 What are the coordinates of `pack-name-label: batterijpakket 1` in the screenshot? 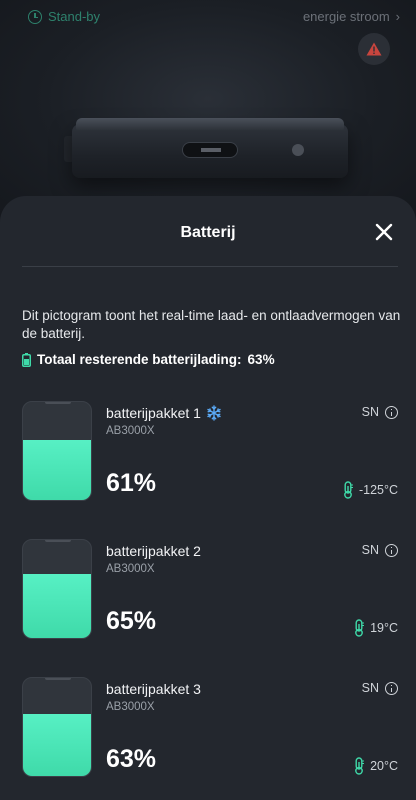 It's located at (153, 413).